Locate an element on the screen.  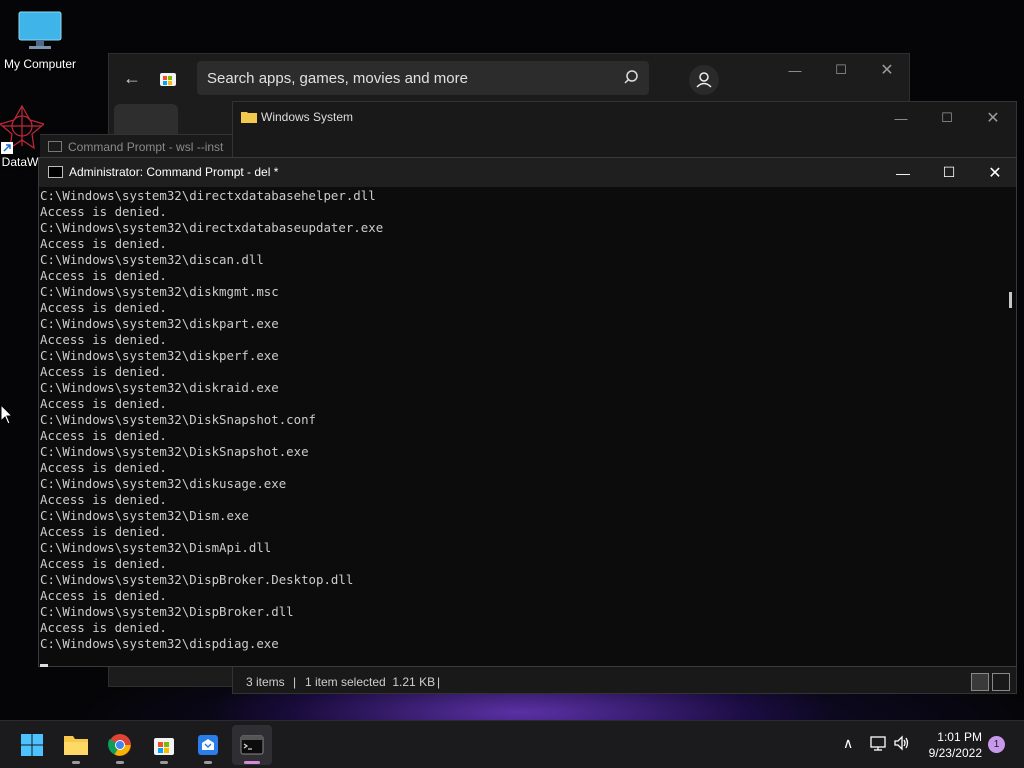
clock-date: 9/23/2022 is located at coordinates (955, 753).